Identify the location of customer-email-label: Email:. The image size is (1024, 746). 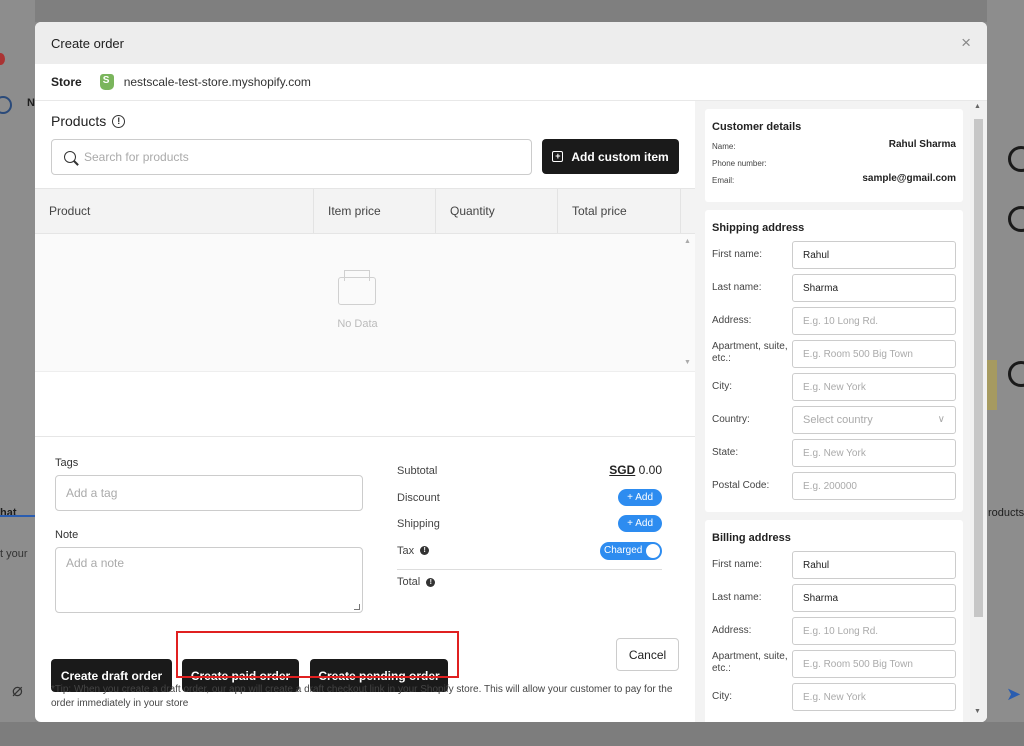
(723, 180).